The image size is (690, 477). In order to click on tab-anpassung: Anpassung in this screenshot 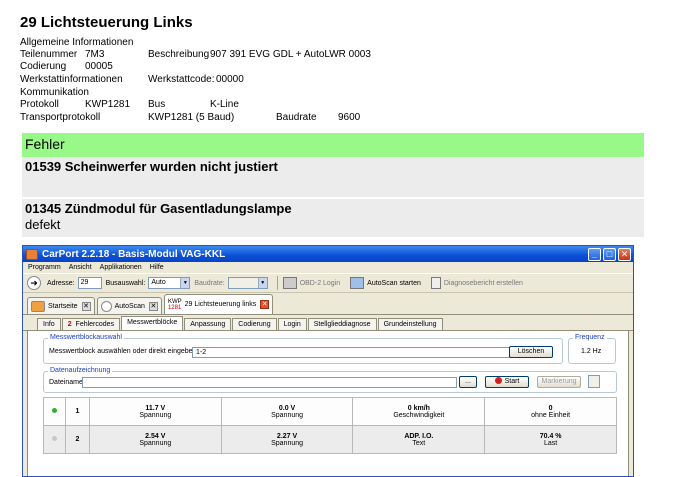, I will do `click(208, 324)`.